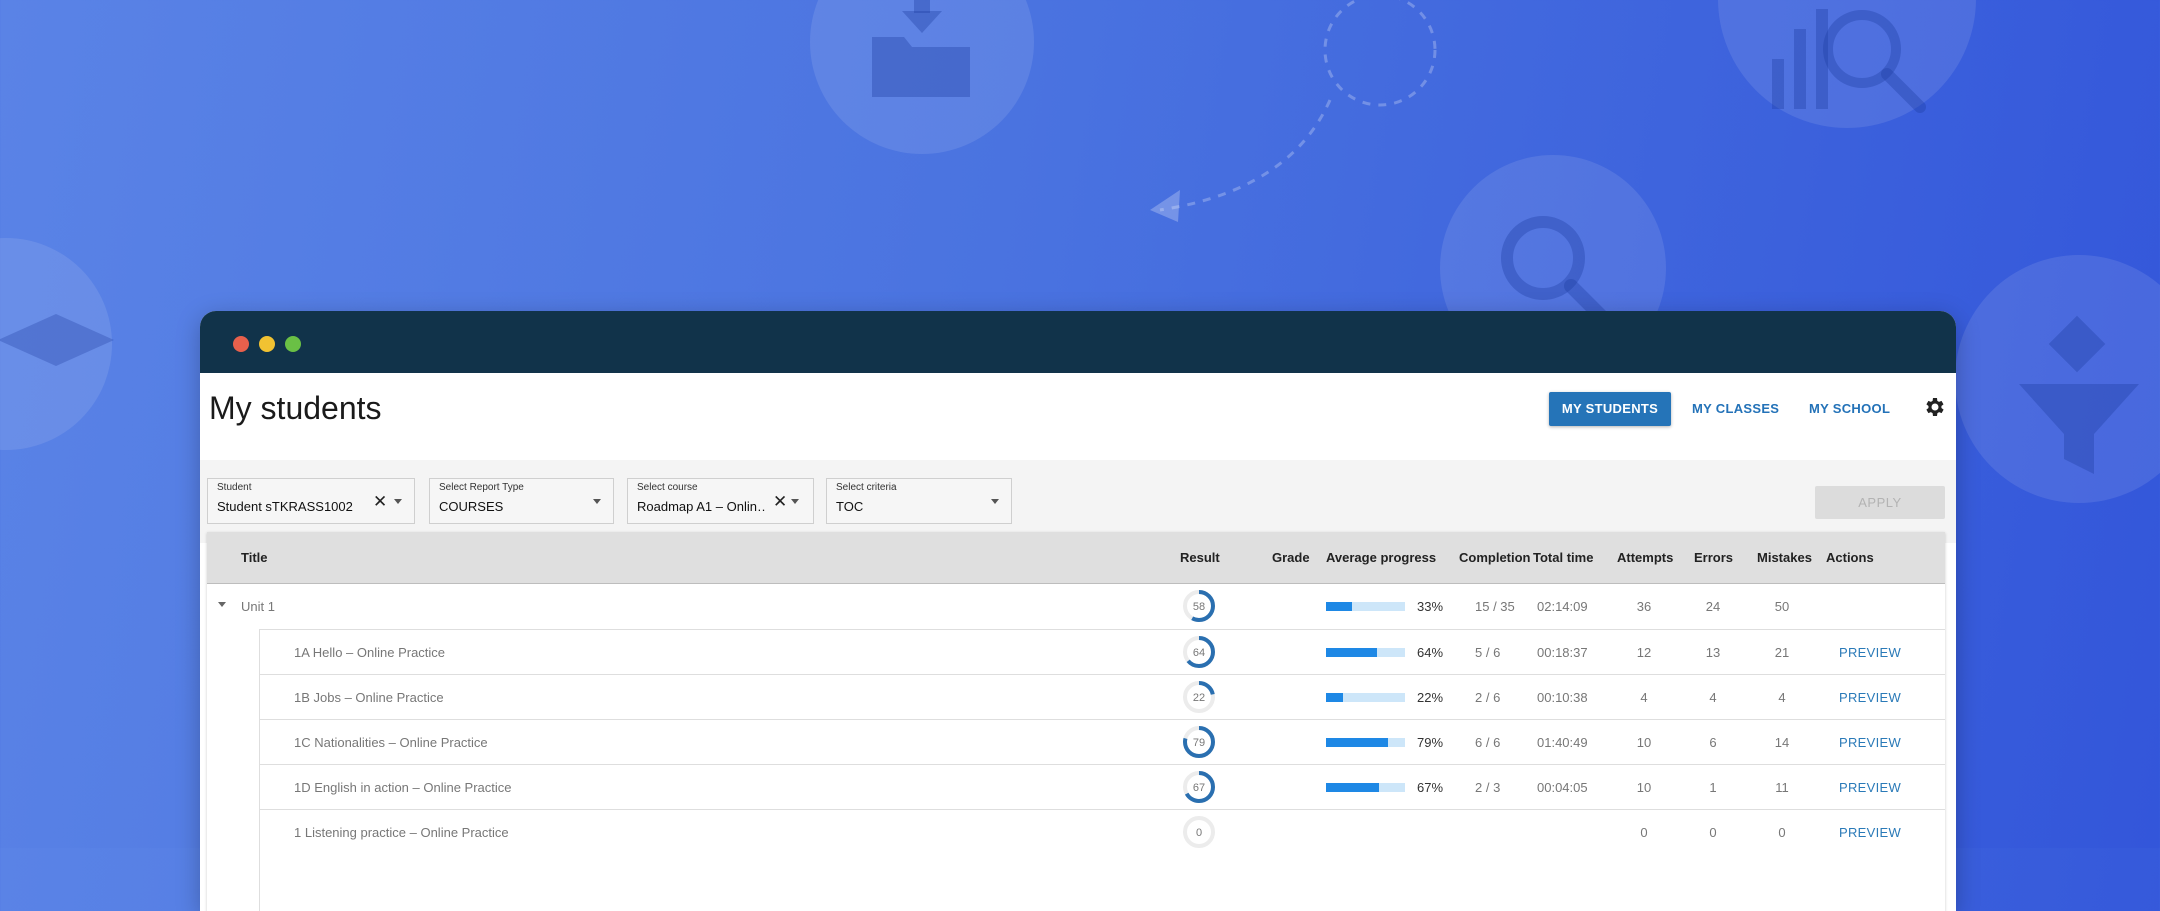  I want to click on report-type-label: Select Report Type, so click(481, 487).